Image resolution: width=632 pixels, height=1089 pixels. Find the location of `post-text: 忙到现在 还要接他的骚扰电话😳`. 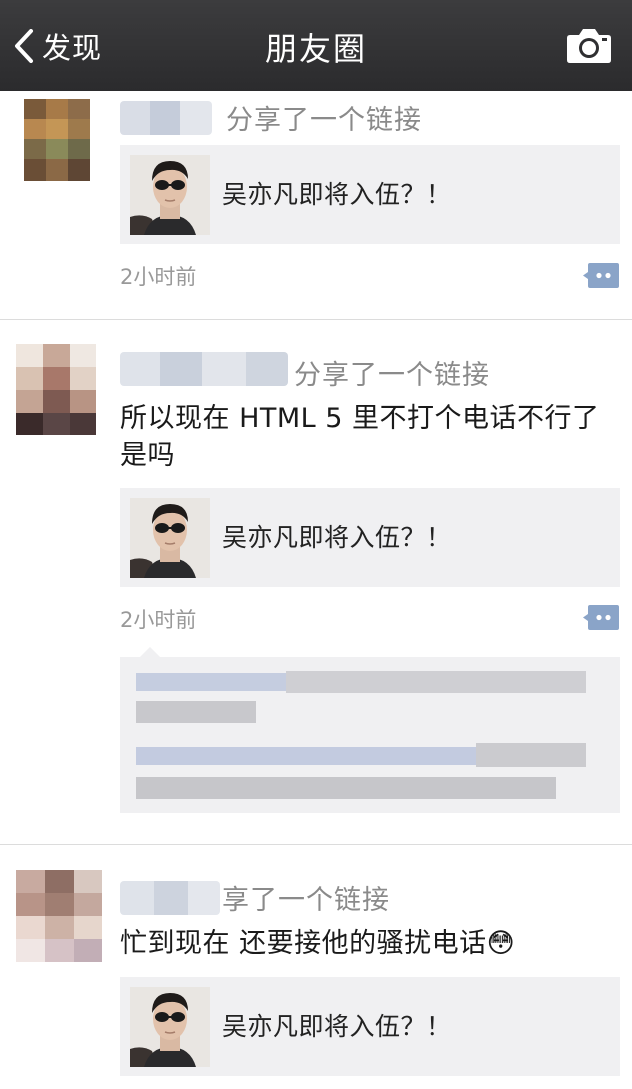

post-text: 忙到现在 还要接他的骚扰电话😳 is located at coordinates (318, 943).